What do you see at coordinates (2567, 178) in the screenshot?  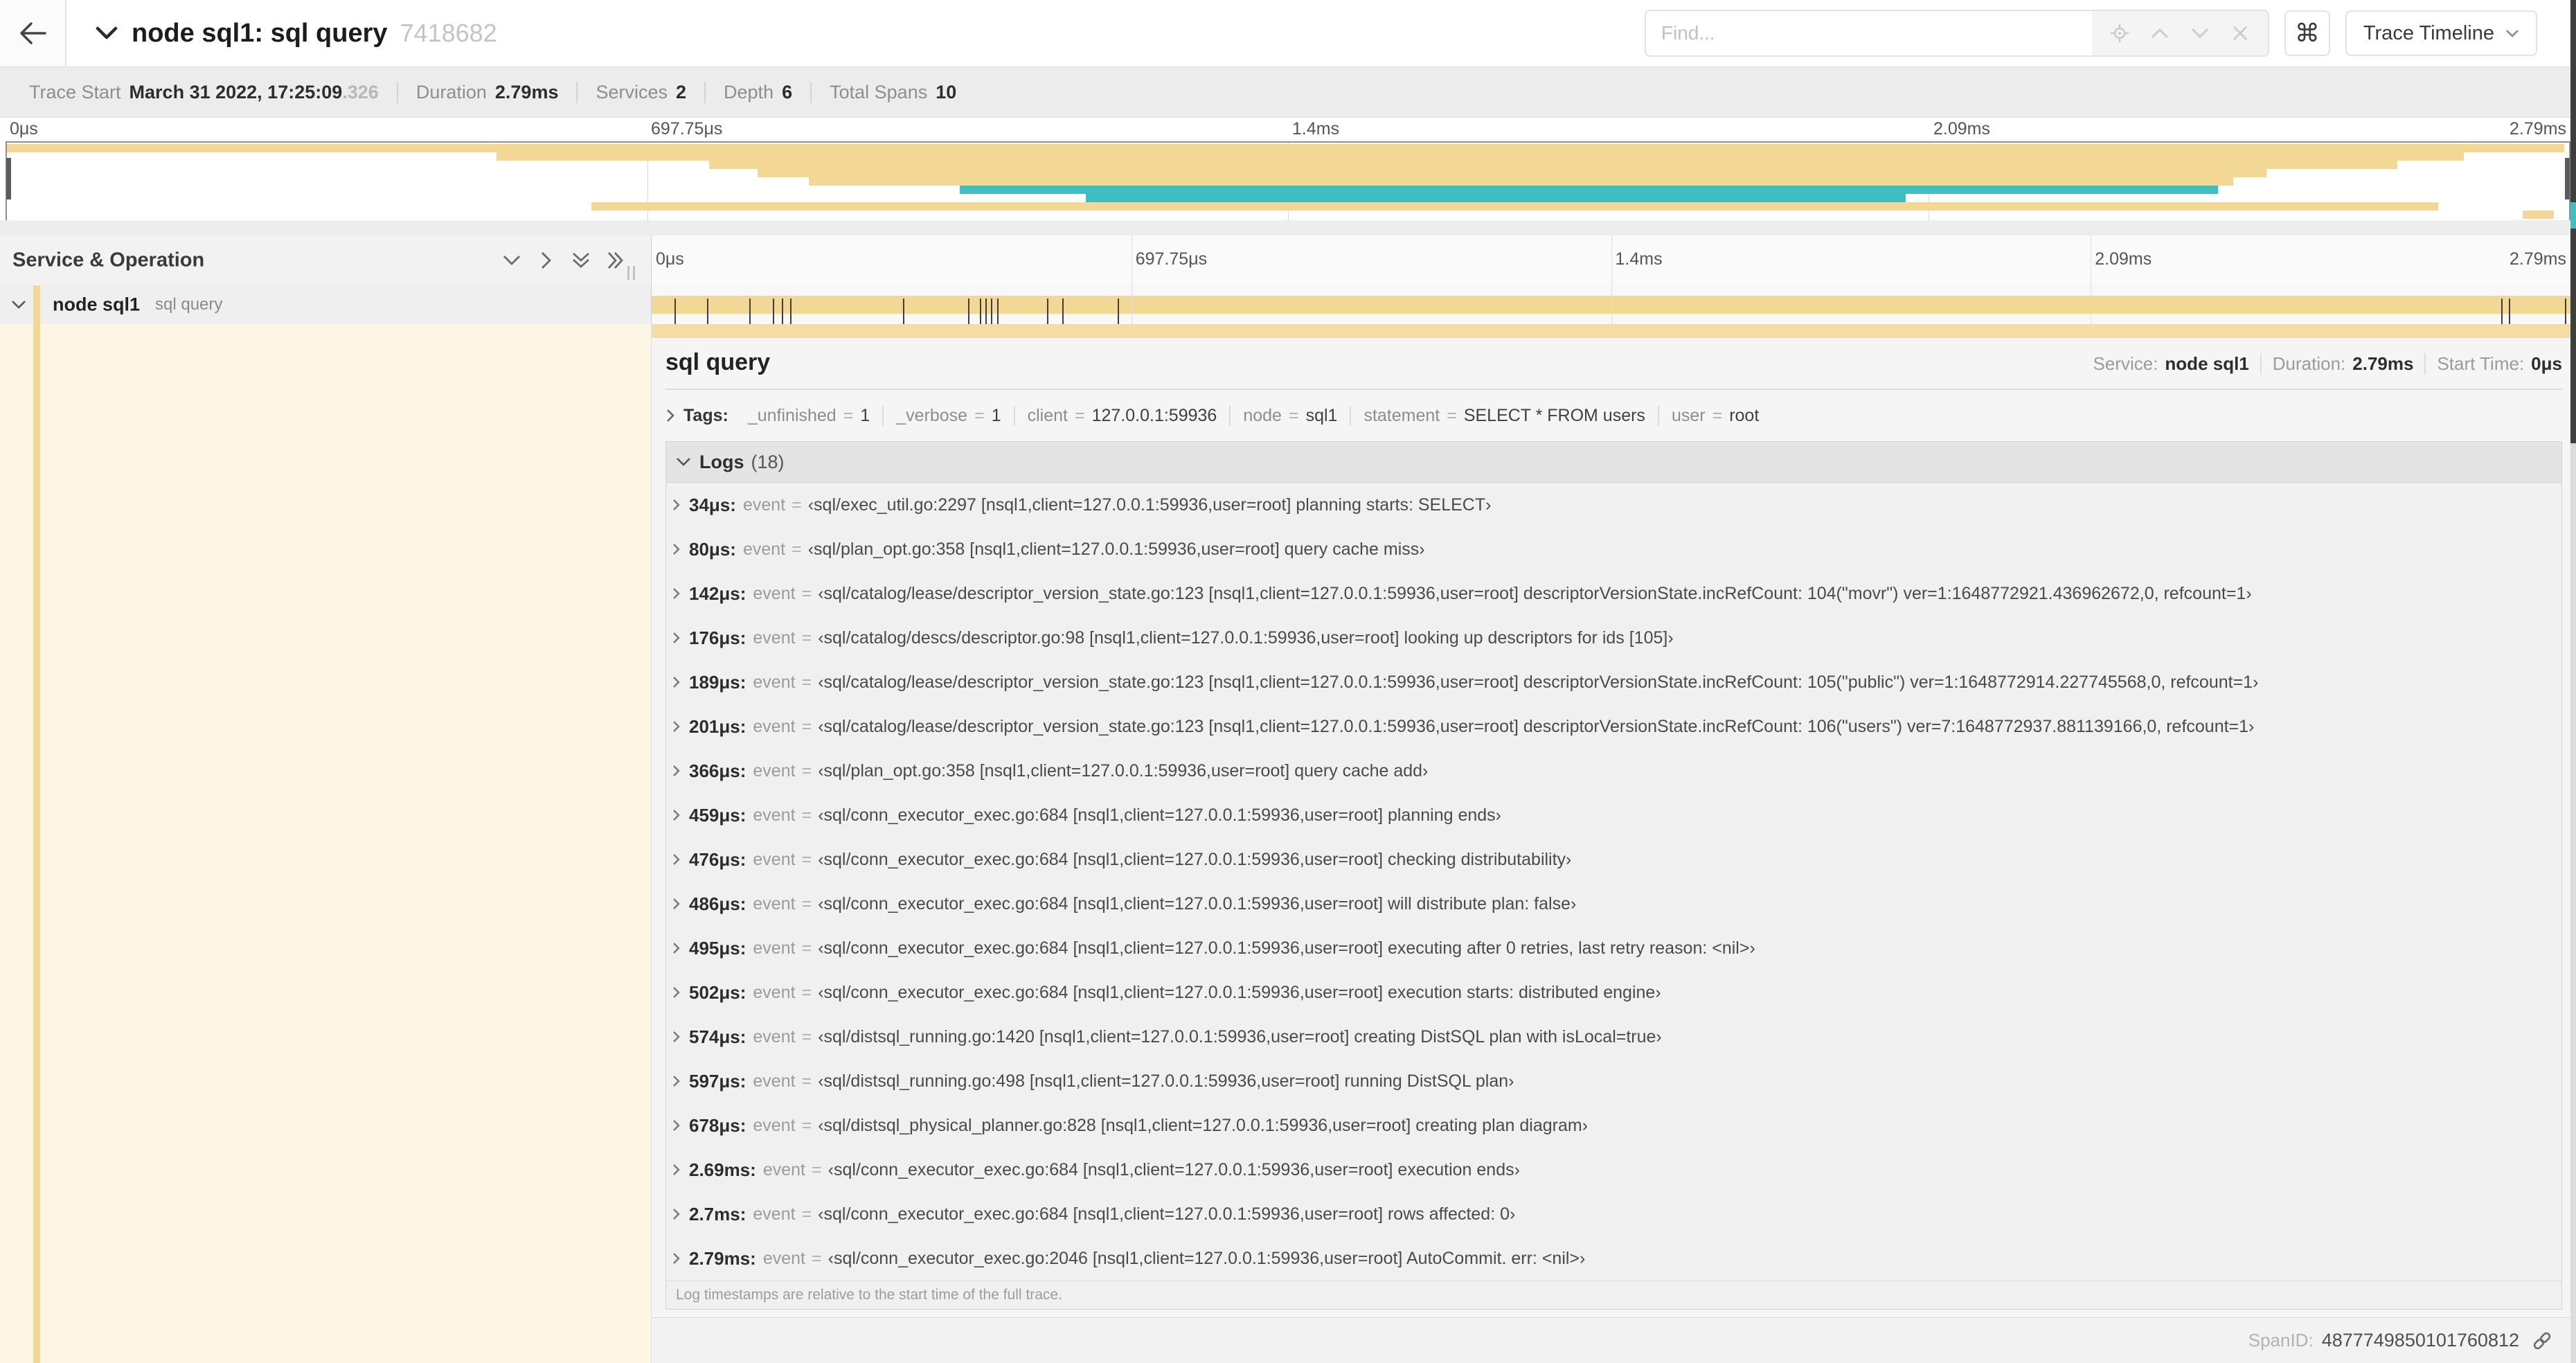 I see `viewrange-right-handle` at bounding box center [2567, 178].